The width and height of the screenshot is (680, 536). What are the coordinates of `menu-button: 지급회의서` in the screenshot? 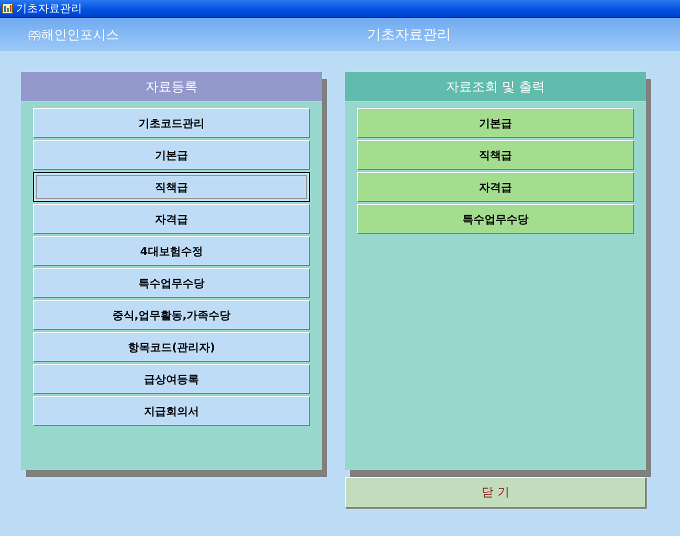 It's located at (171, 411).